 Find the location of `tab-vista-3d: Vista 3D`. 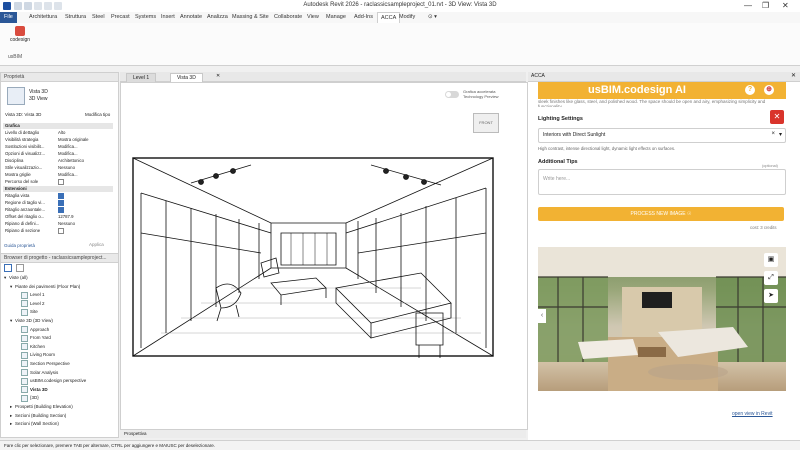

tab-vista-3d: Vista 3D is located at coordinates (186, 77).